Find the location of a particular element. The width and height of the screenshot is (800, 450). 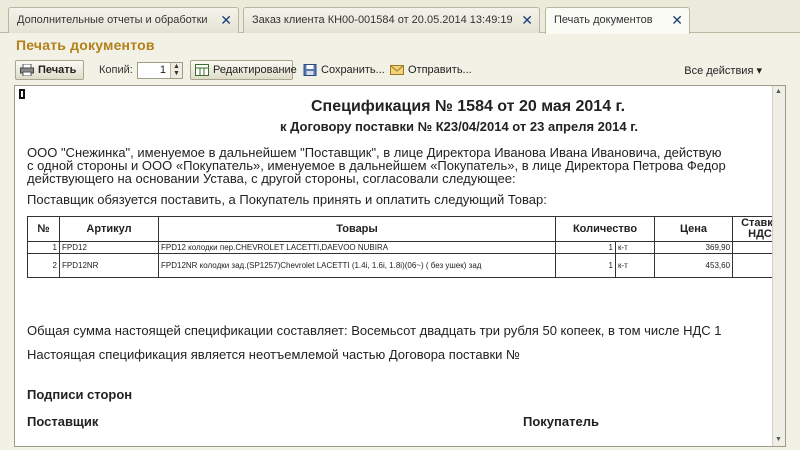

chevron-down-icon: ▼ is located at coordinates (176, 73).